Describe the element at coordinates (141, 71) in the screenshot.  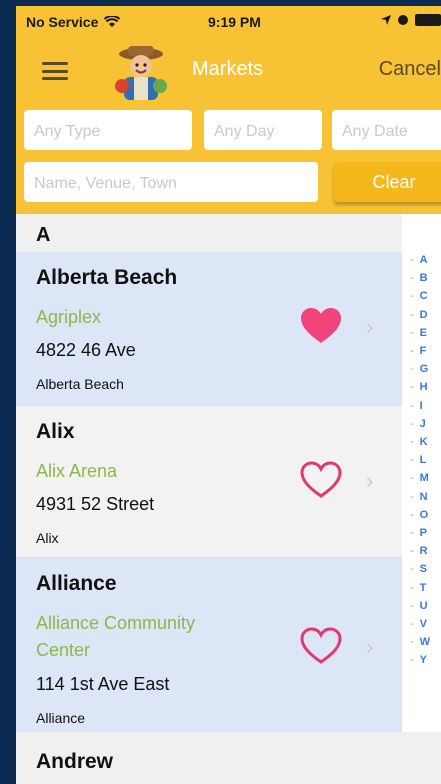
I see `farmer-logo-icon` at that location.